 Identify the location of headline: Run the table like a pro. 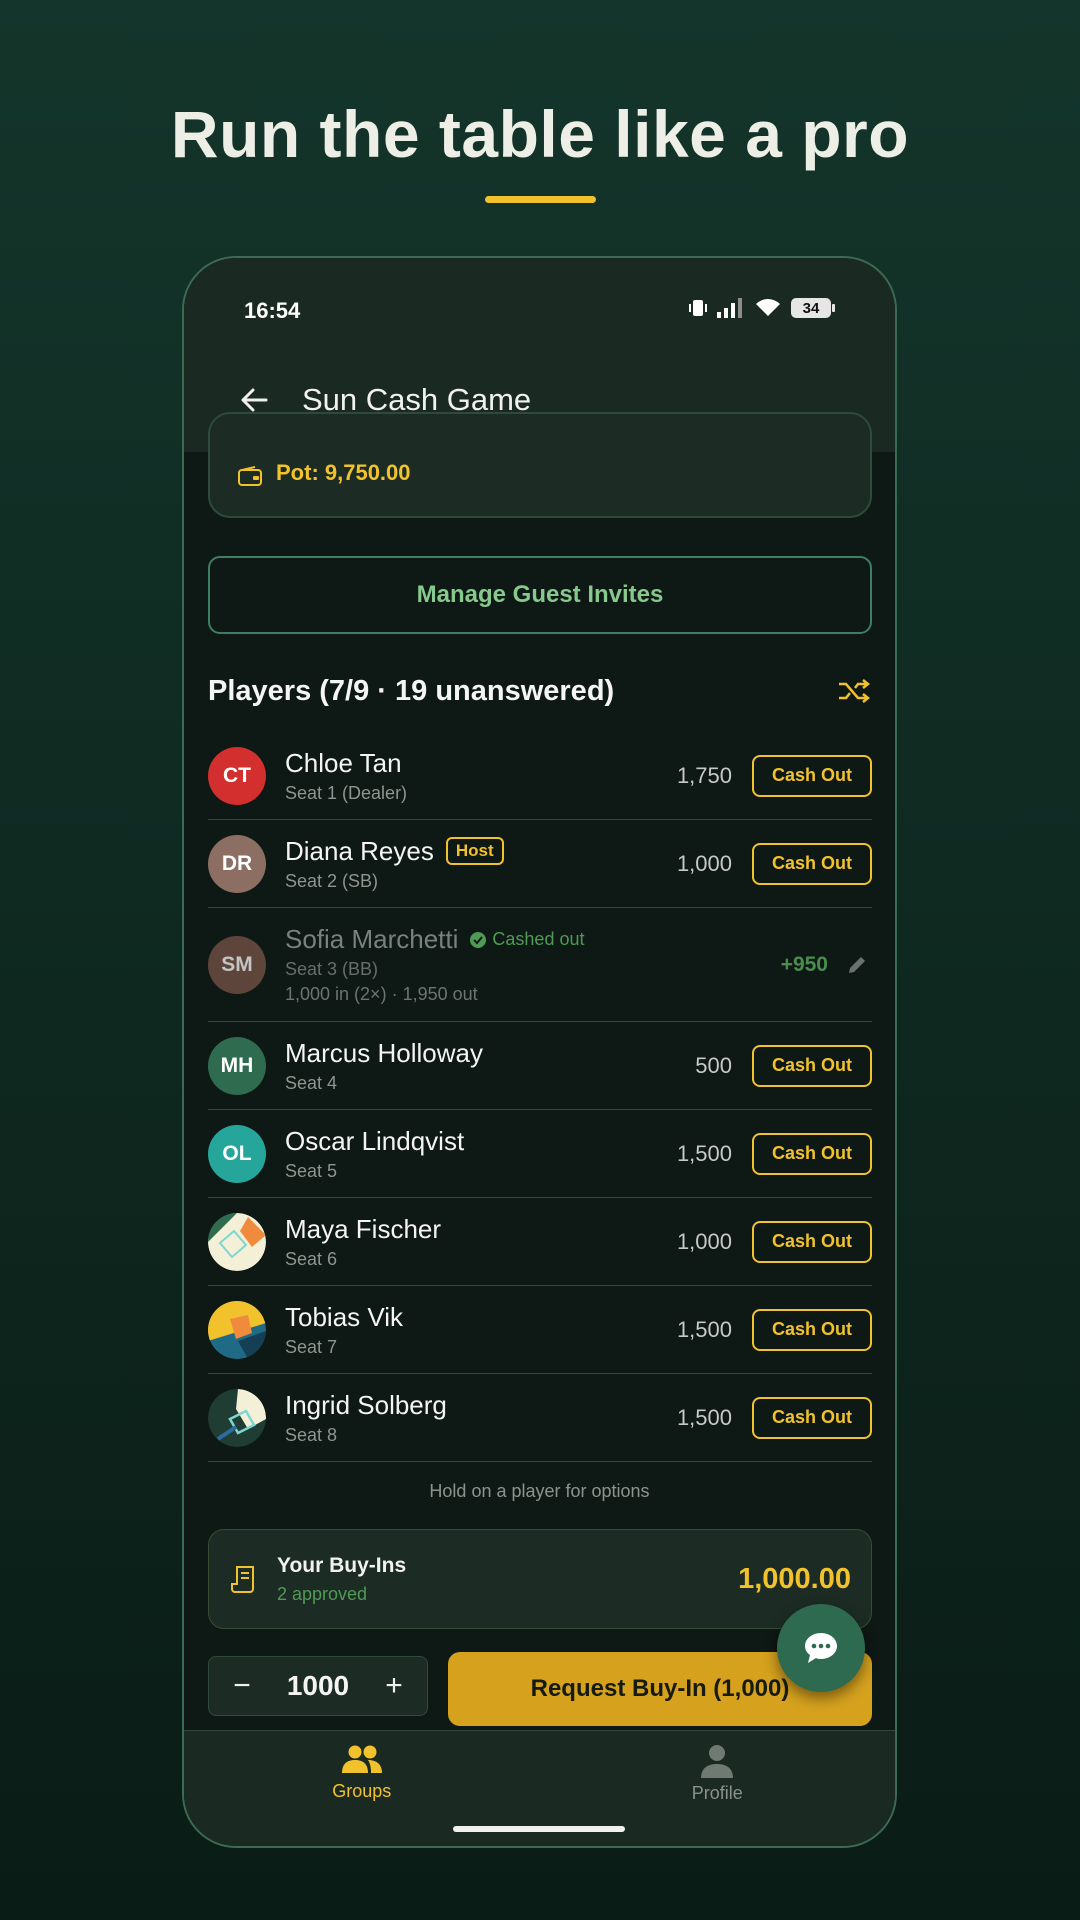
(540, 134).